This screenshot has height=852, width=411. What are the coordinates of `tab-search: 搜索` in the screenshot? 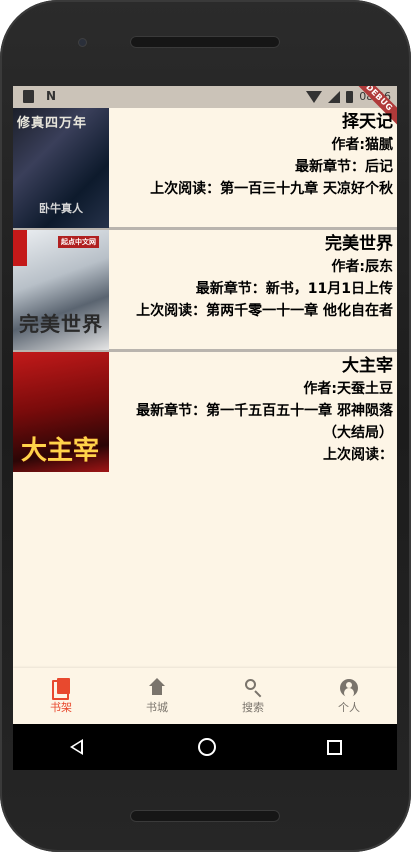 It's located at (253, 696).